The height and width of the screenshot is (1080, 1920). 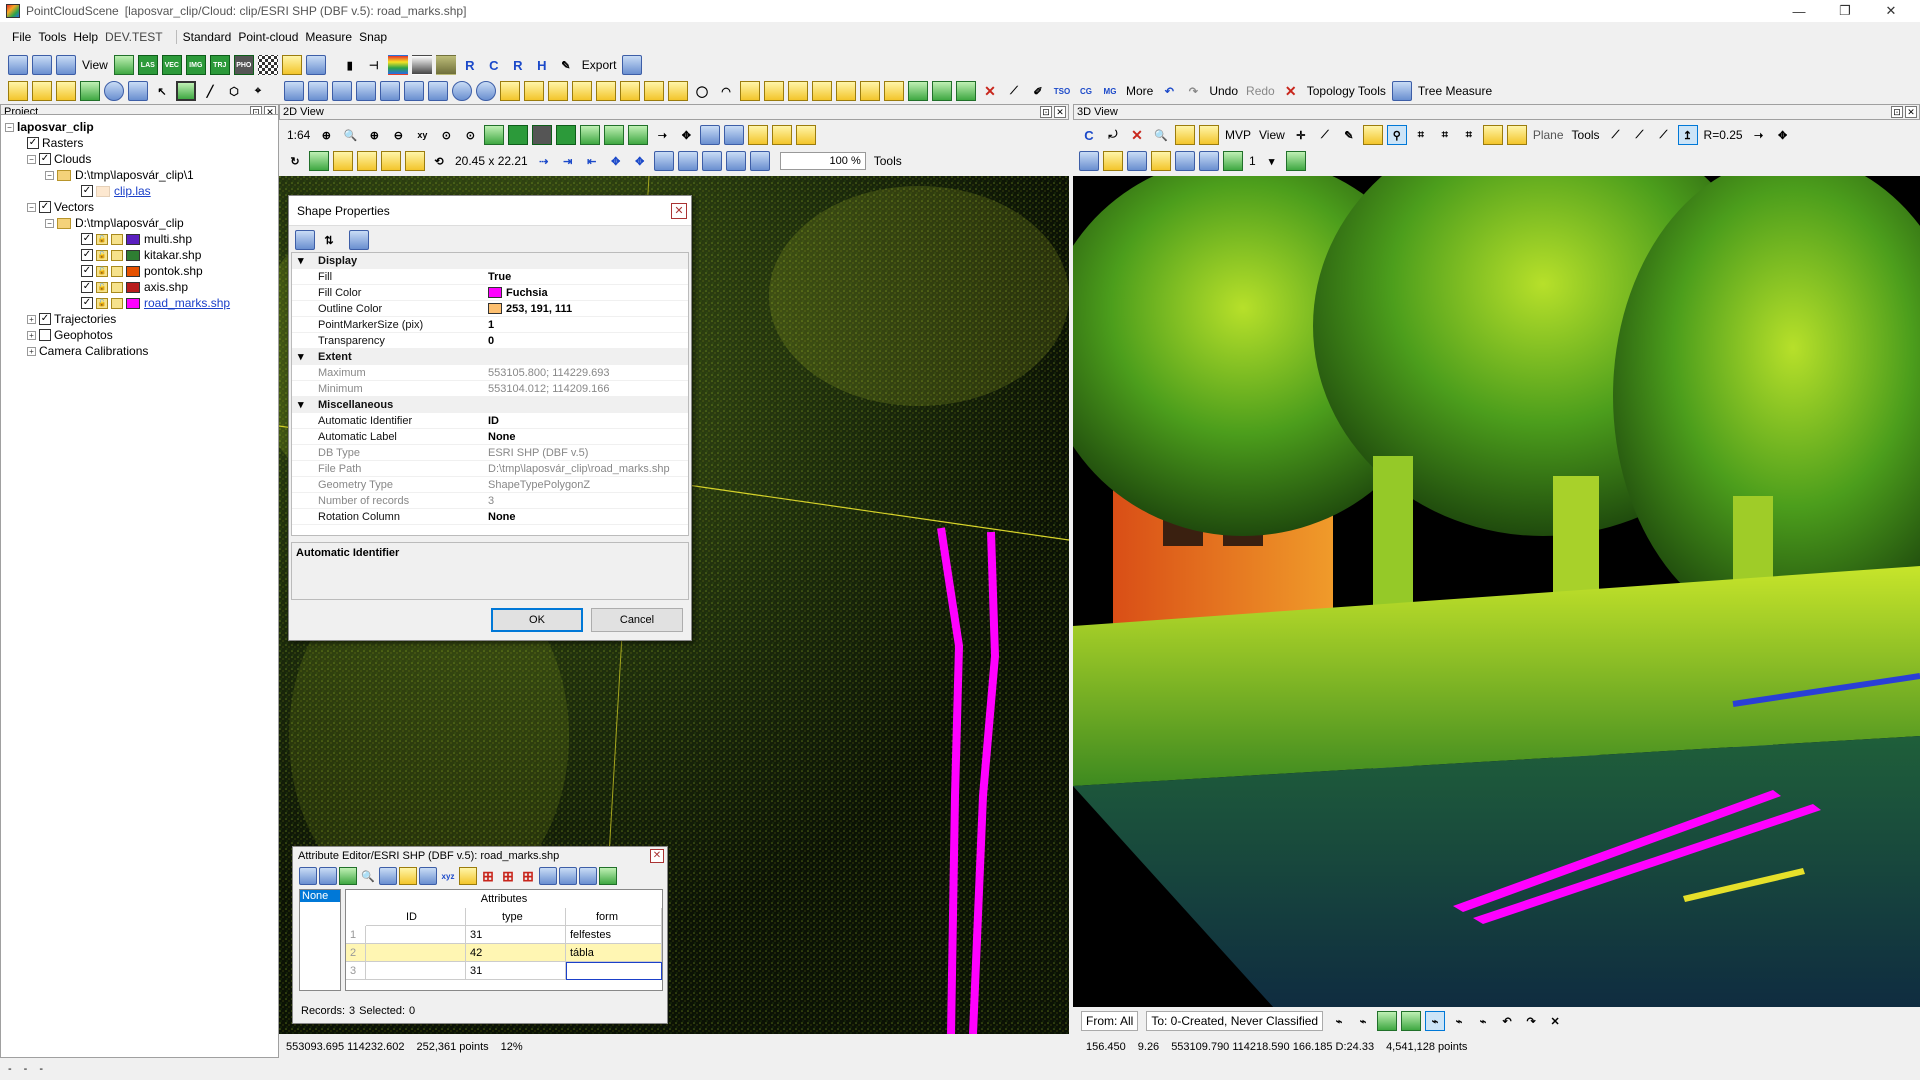 I want to click on section3-icon, so click(x=415, y=161).